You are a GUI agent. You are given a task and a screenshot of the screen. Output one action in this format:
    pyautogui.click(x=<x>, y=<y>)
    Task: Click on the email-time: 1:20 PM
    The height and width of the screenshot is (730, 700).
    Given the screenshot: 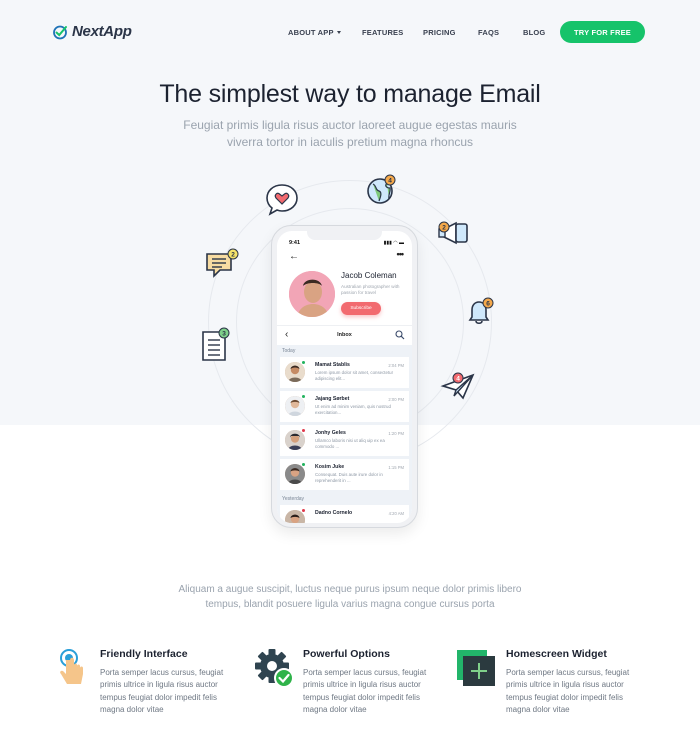 What is the action you would take?
    pyautogui.click(x=396, y=433)
    